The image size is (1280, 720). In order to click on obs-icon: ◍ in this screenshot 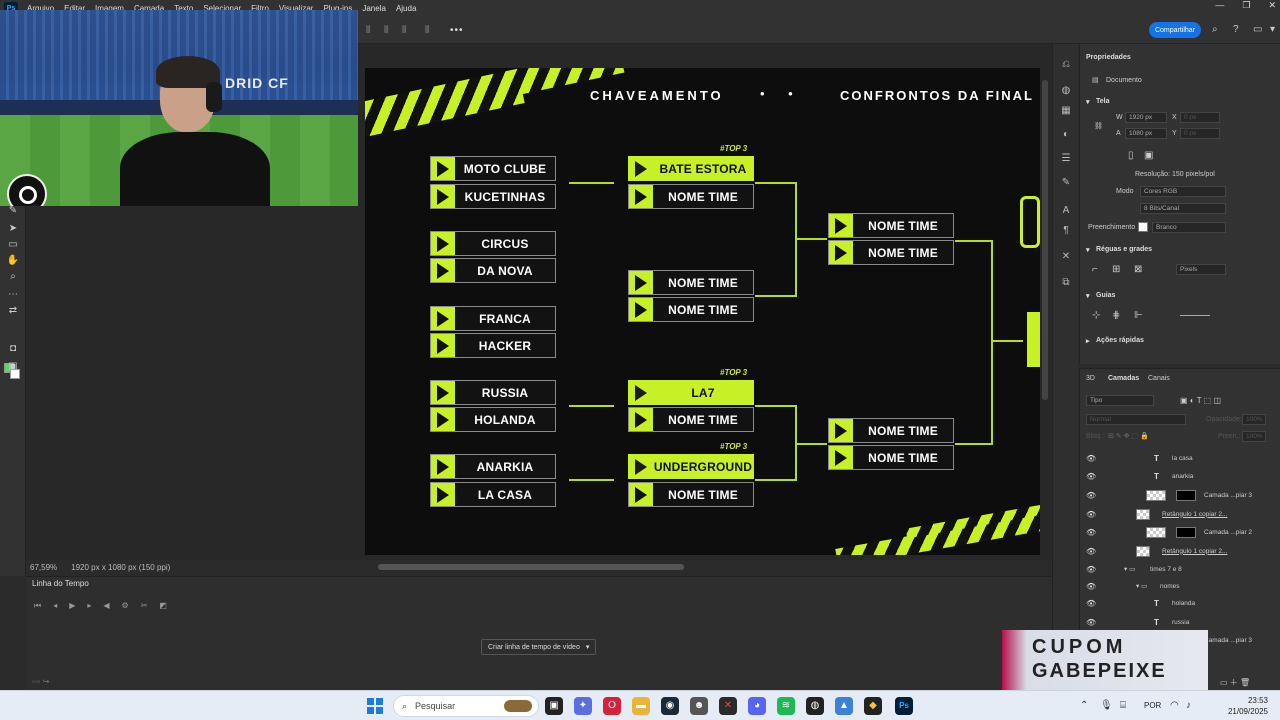, I will do `click(815, 706)`.